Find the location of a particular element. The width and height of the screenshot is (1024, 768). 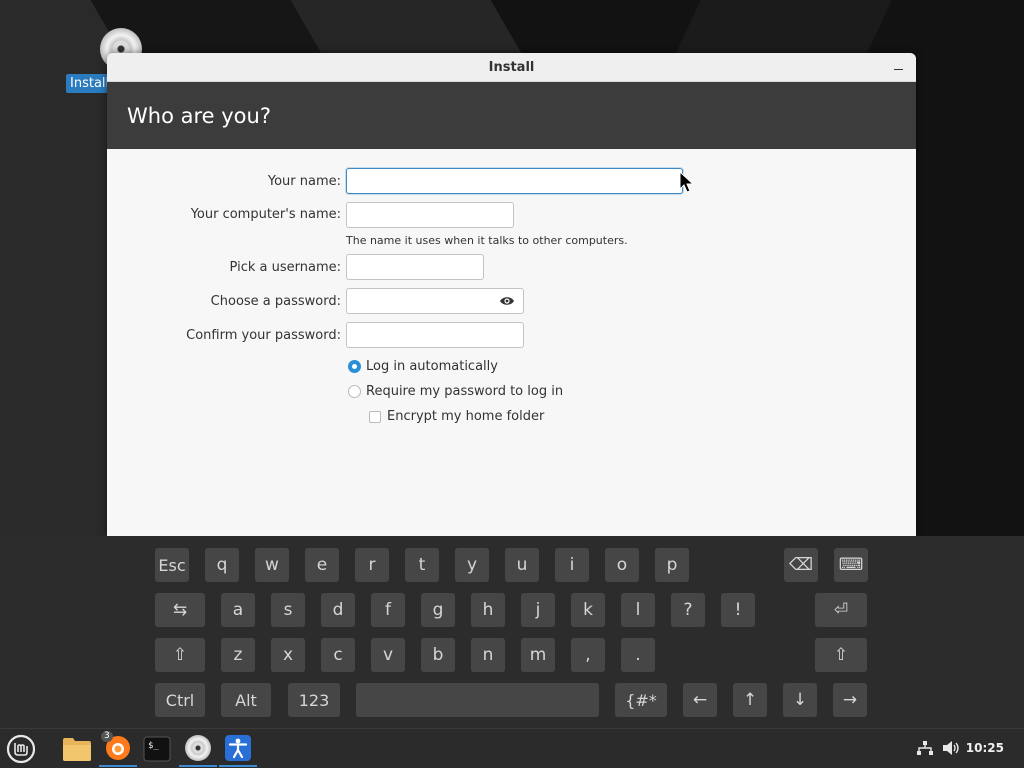

terminal-icon: $_ is located at coordinates (157, 749).